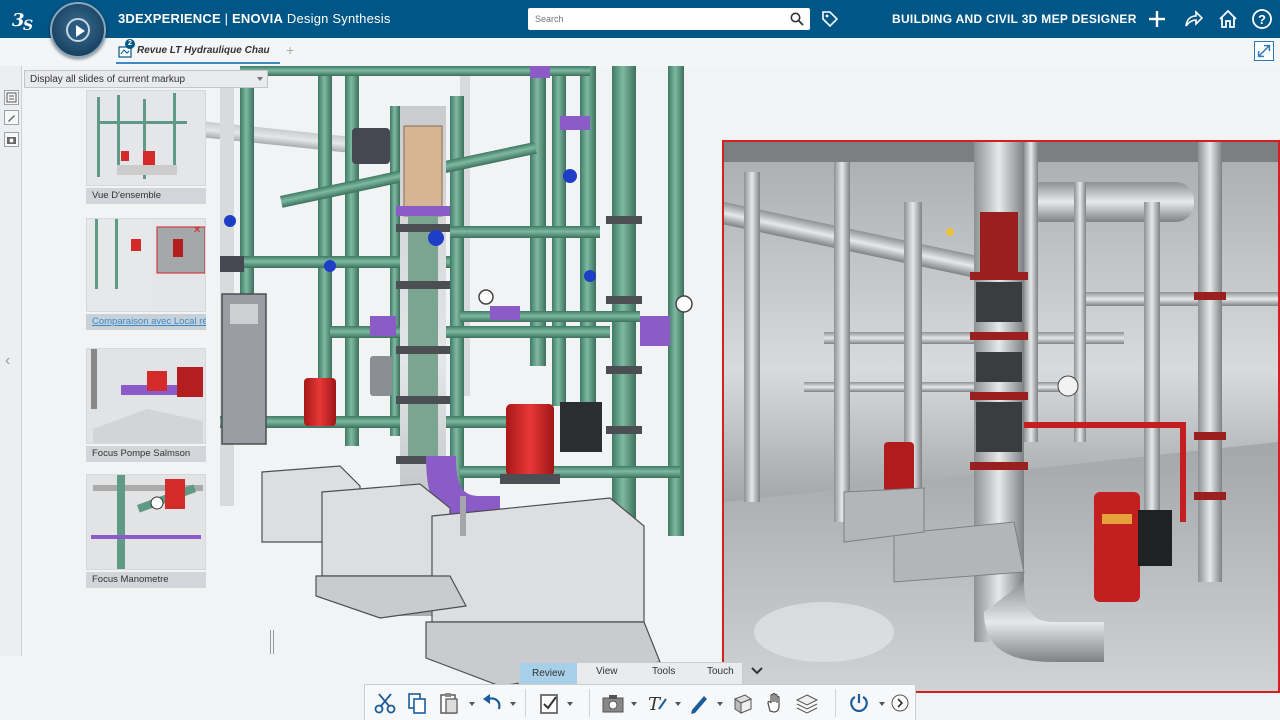 This screenshot has width=1280, height=720. I want to click on slides-panel-button, so click(11, 97).